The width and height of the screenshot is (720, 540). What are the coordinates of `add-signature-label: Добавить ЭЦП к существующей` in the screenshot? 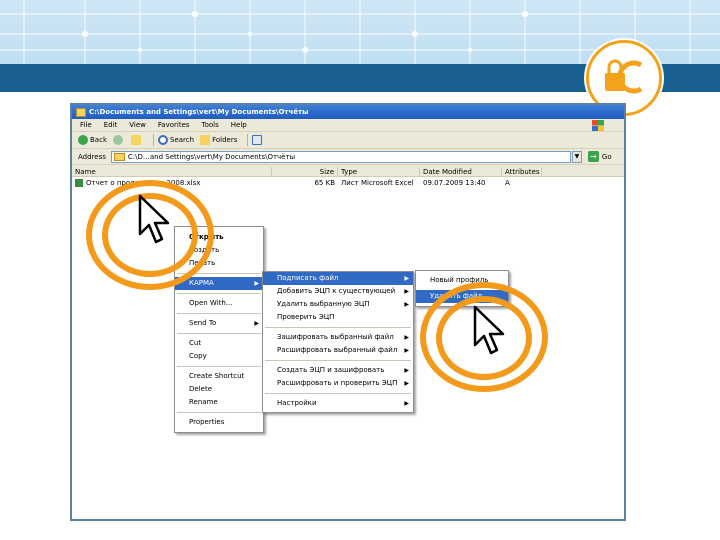 It's located at (336, 291).